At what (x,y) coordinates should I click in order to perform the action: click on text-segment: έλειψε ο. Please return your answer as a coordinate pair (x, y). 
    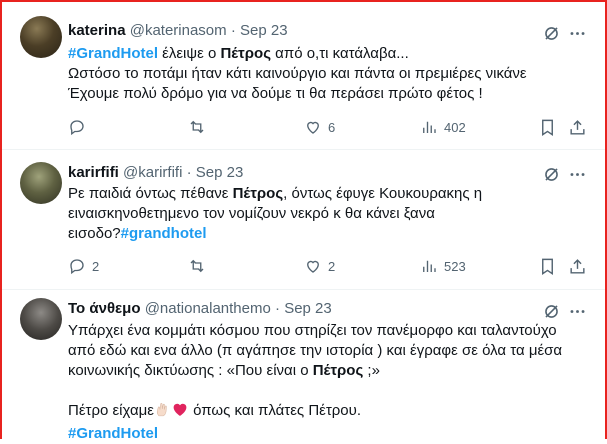
    Looking at the image, I should click on (189, 53).